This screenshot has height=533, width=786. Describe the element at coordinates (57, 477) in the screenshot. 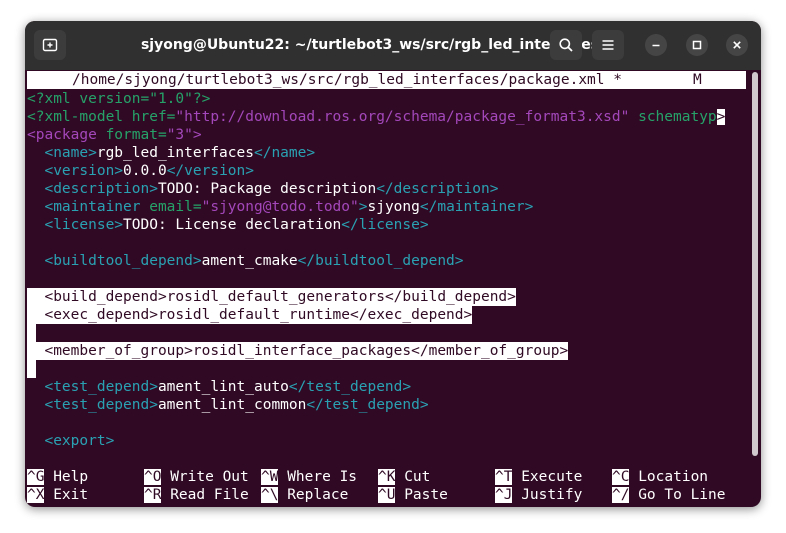

I see `shortcut-item: ^G Help` at that location.